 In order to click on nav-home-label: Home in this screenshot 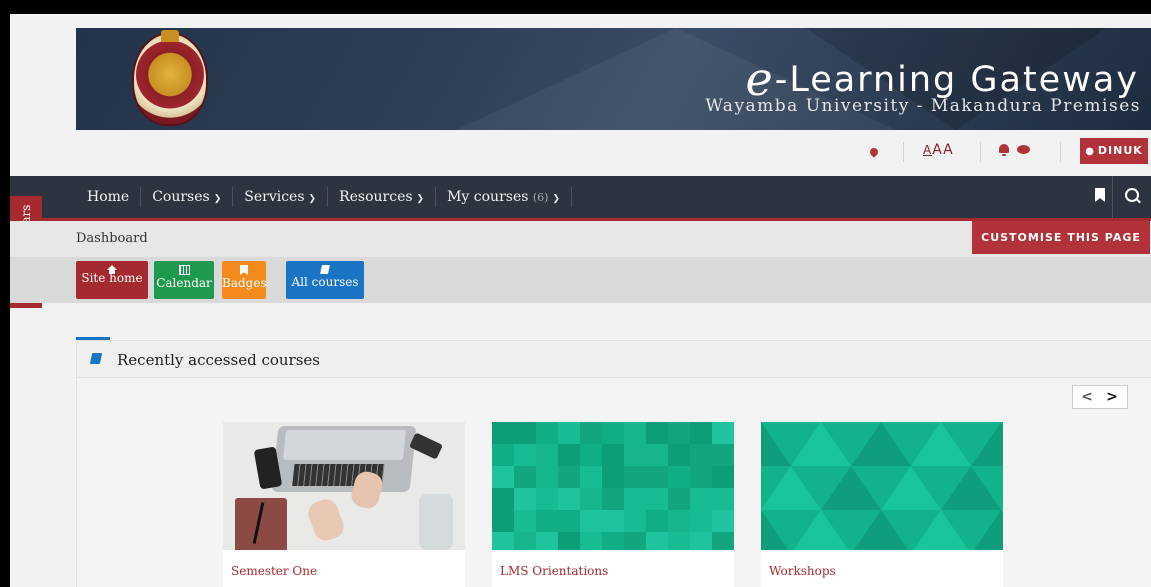, I will do `click(108, 197)`.